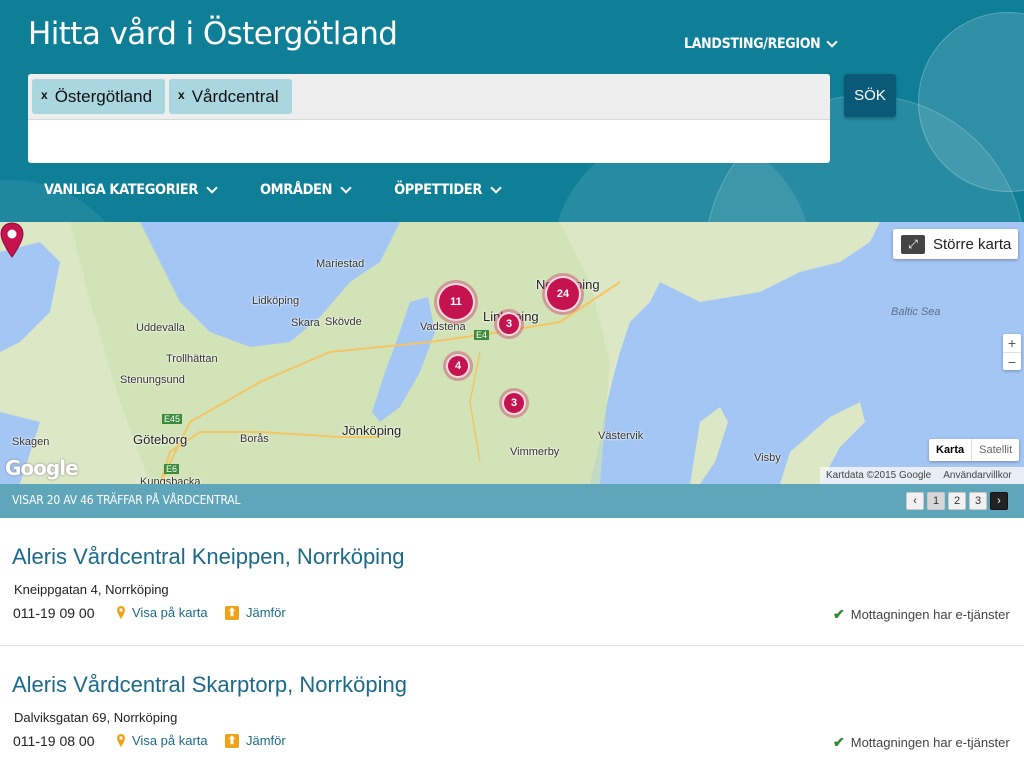  What do you see at coordinates (972, 244) in the screenshot?
I see `bigger-map-label: Större karta` at bounding box center [972, 244].